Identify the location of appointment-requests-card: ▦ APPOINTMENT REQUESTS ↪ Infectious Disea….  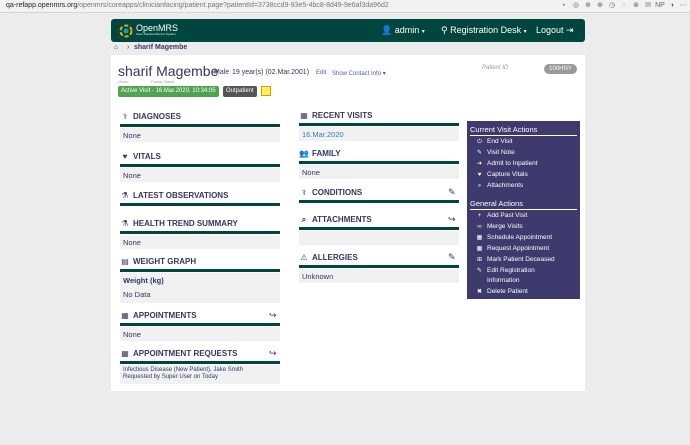
(200, 366).